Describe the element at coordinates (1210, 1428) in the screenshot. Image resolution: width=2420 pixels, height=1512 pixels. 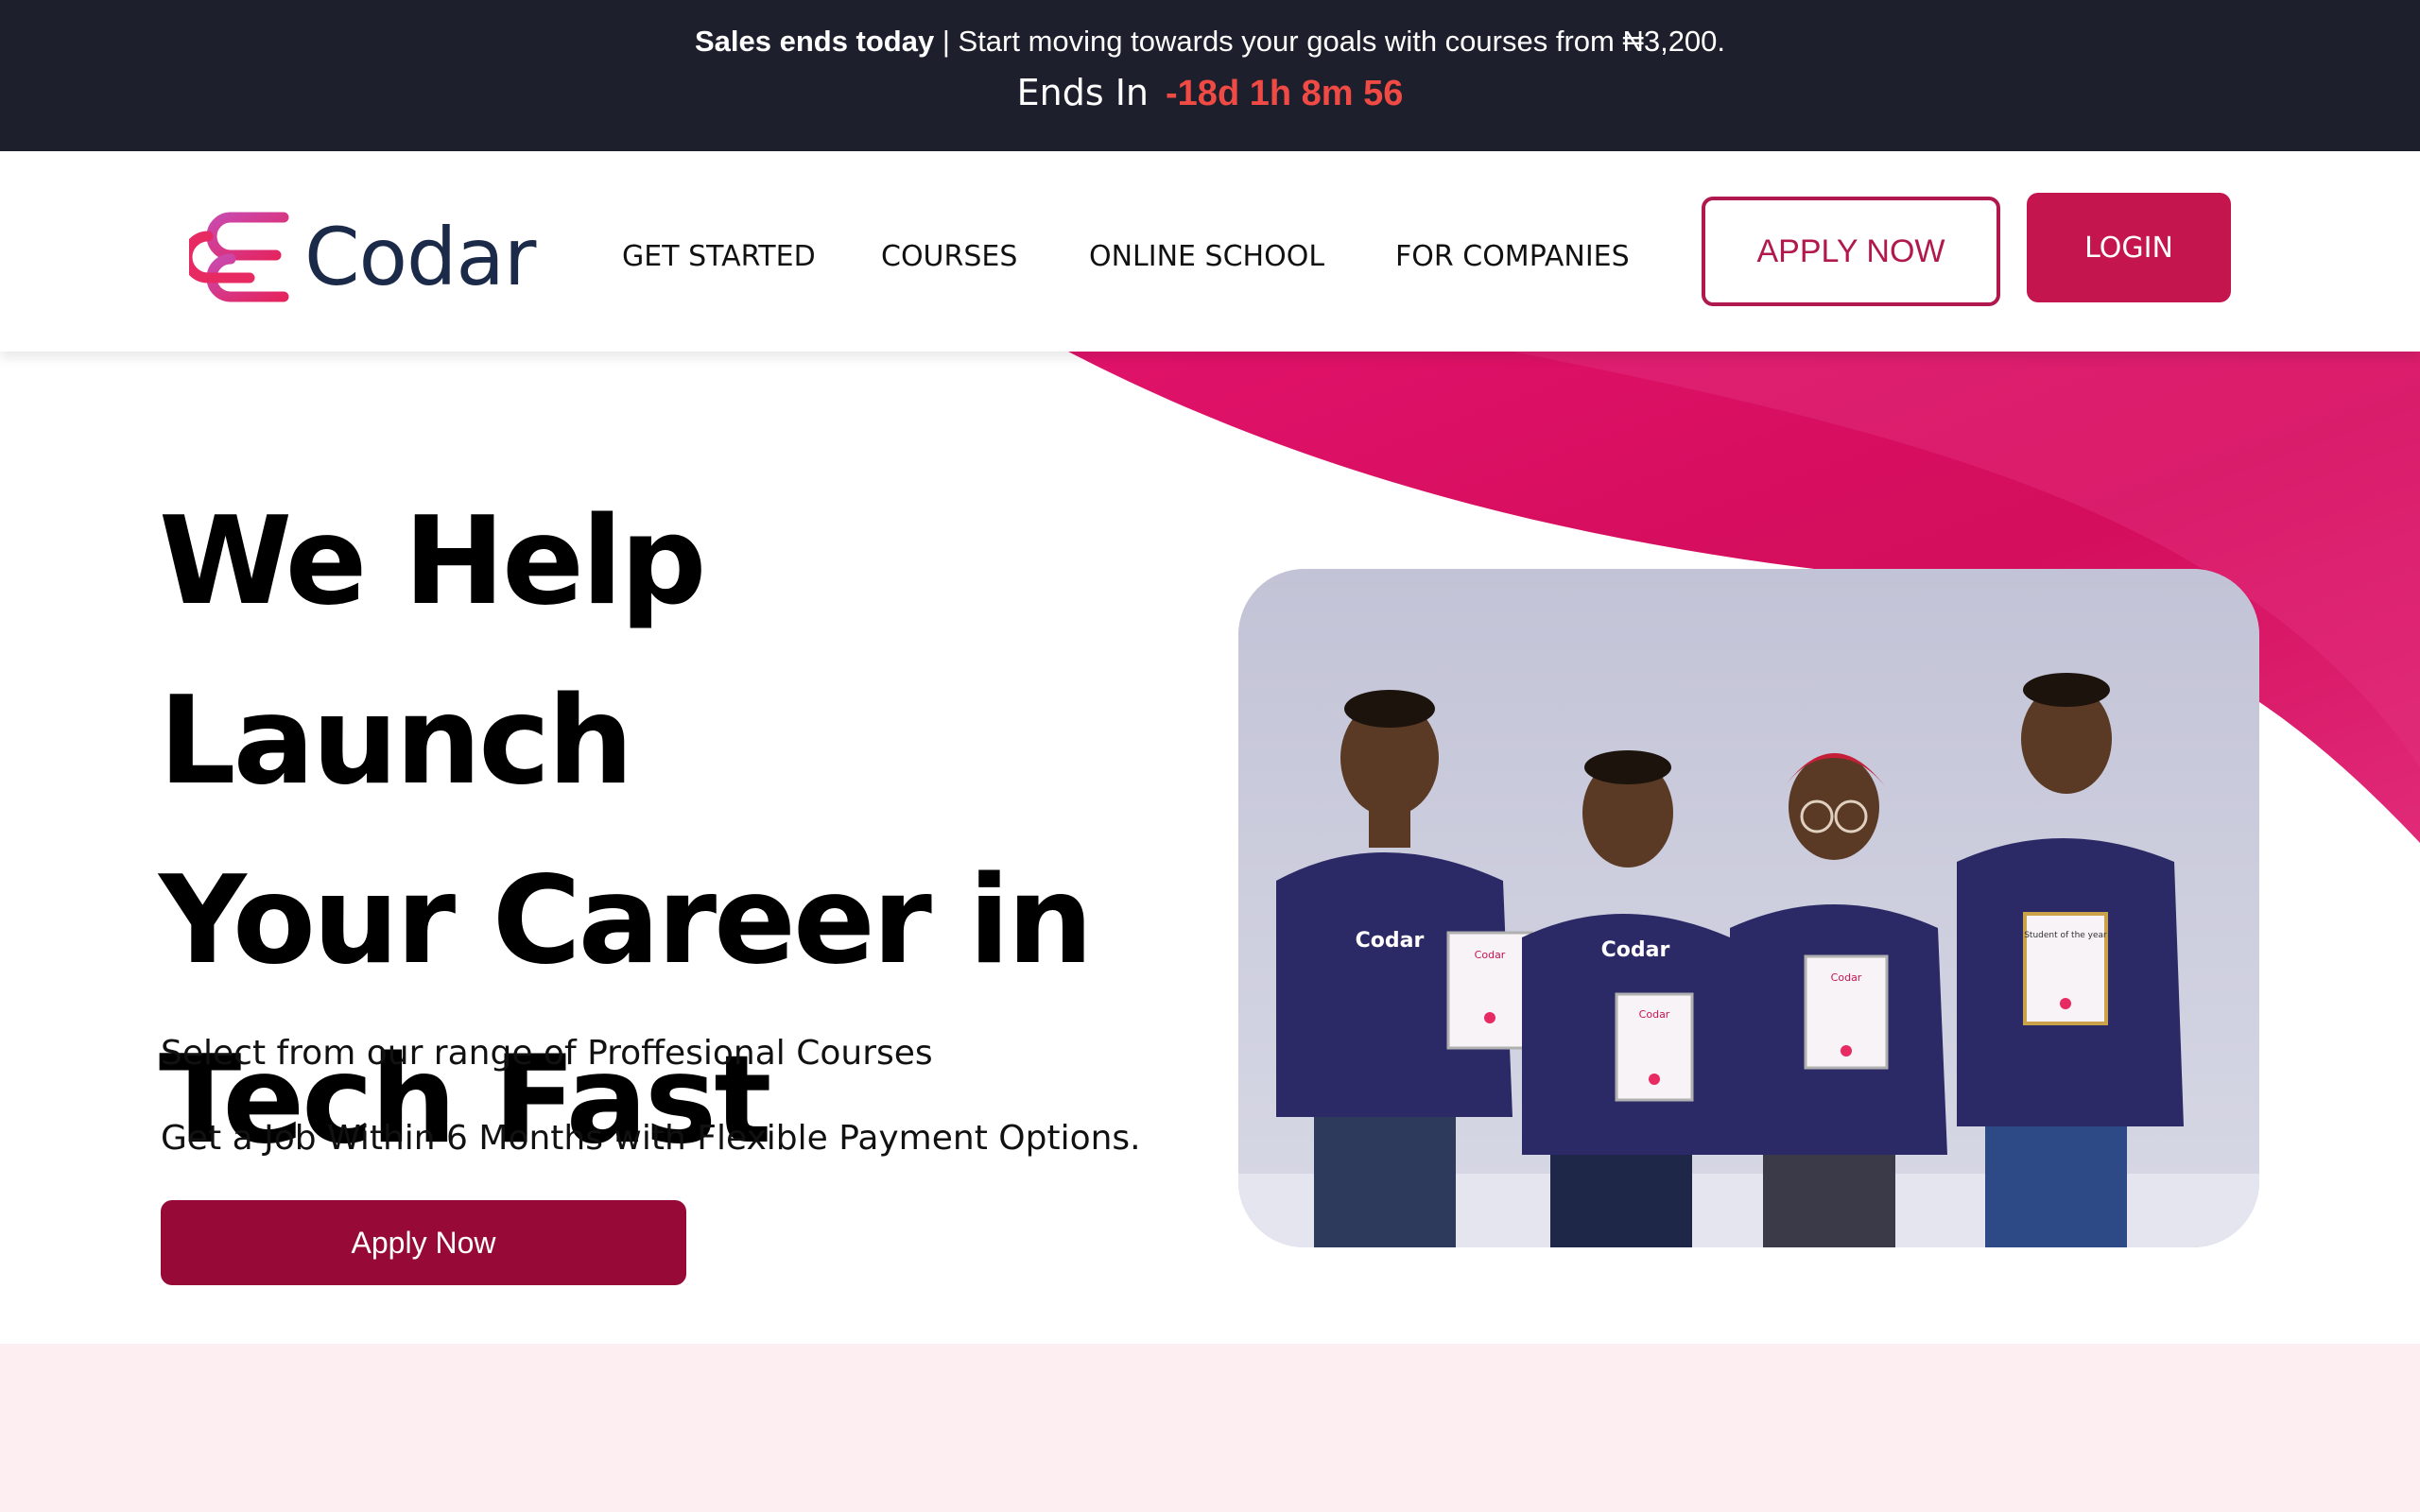
I see `next-section-band` at that location.